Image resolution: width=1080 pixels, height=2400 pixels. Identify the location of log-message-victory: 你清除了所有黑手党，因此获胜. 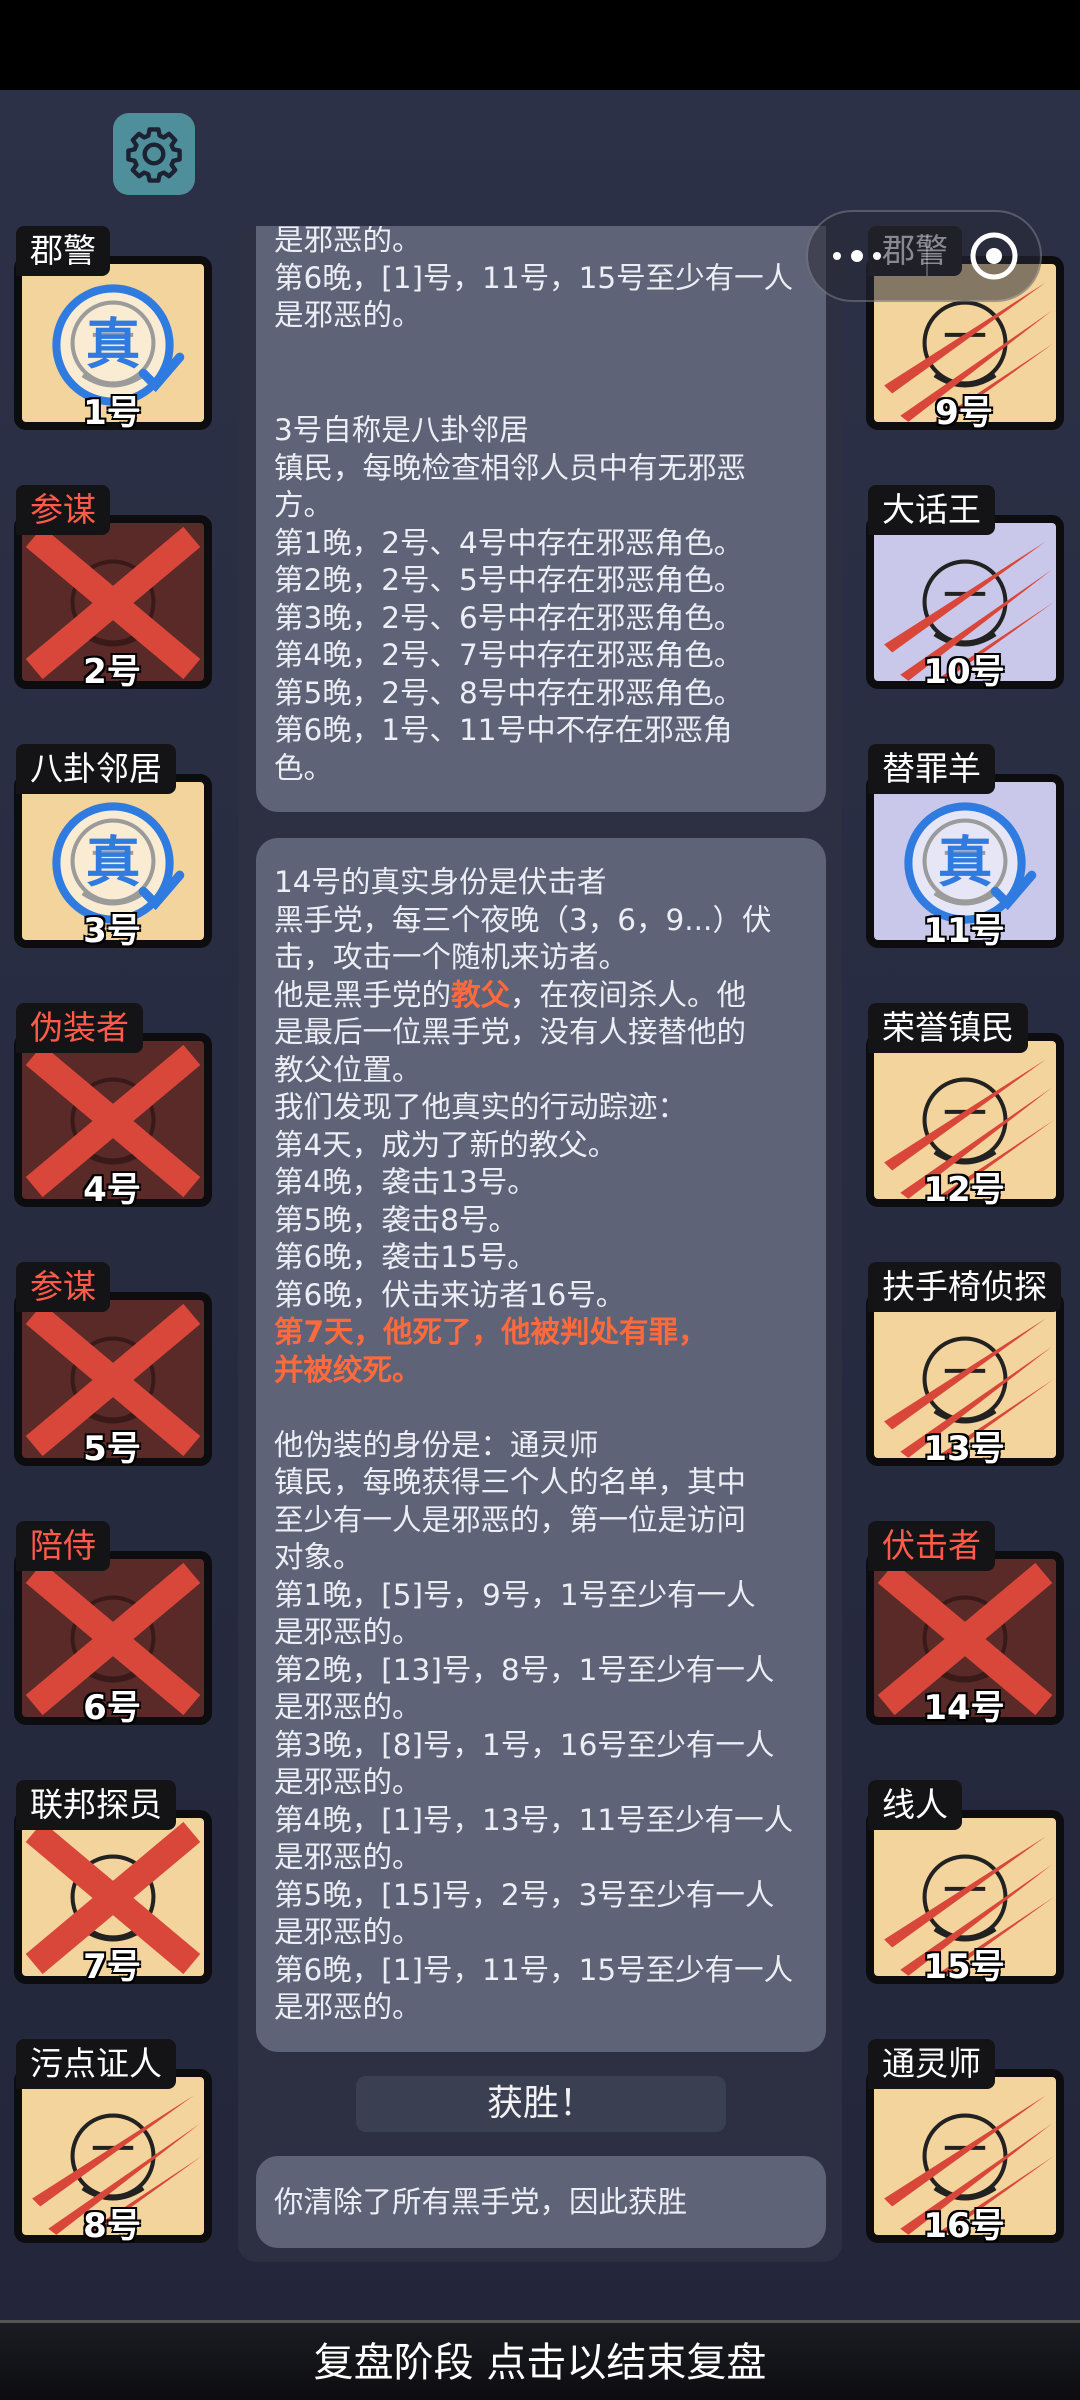
(541, 2202).